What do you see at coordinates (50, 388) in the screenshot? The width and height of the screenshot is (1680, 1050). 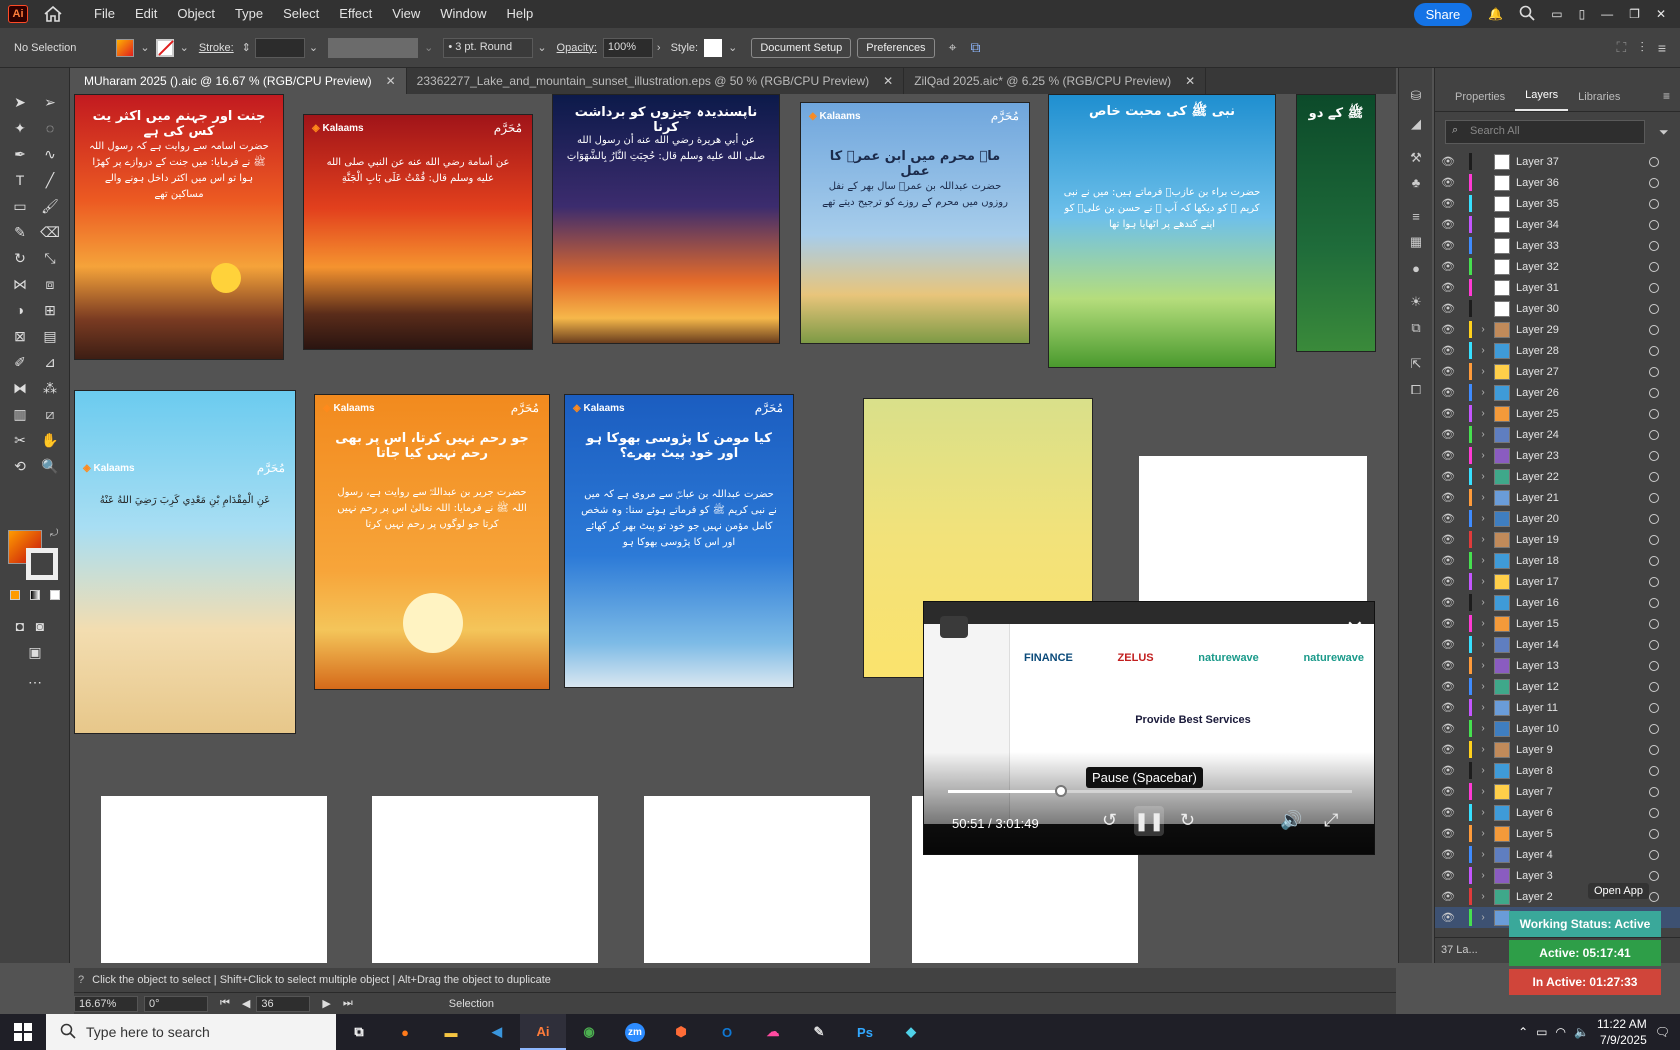 I see `symbol-sprayer-icon: ⁂` at bounding box center [50, 388].